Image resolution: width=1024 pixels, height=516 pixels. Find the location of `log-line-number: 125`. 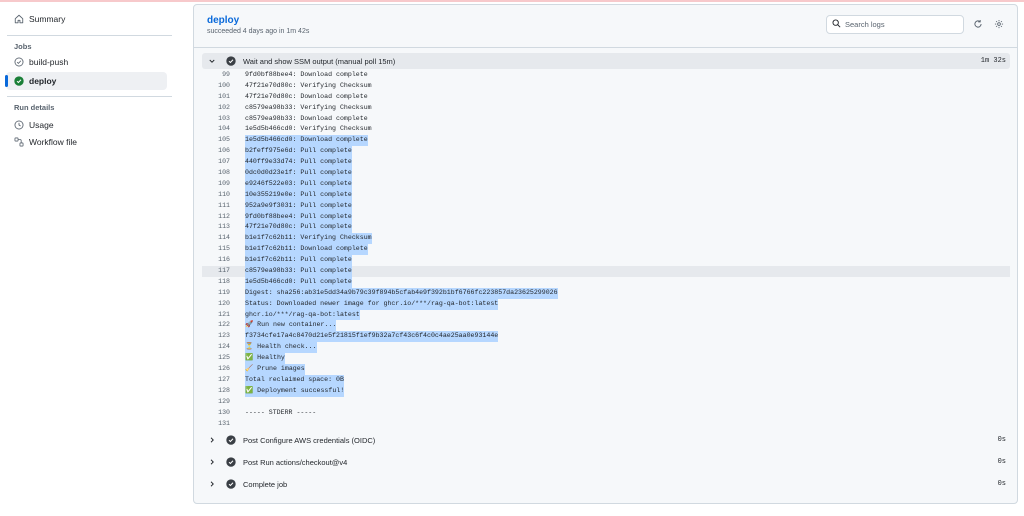

log-line-number: 125 is located at coordinates (216, 358).